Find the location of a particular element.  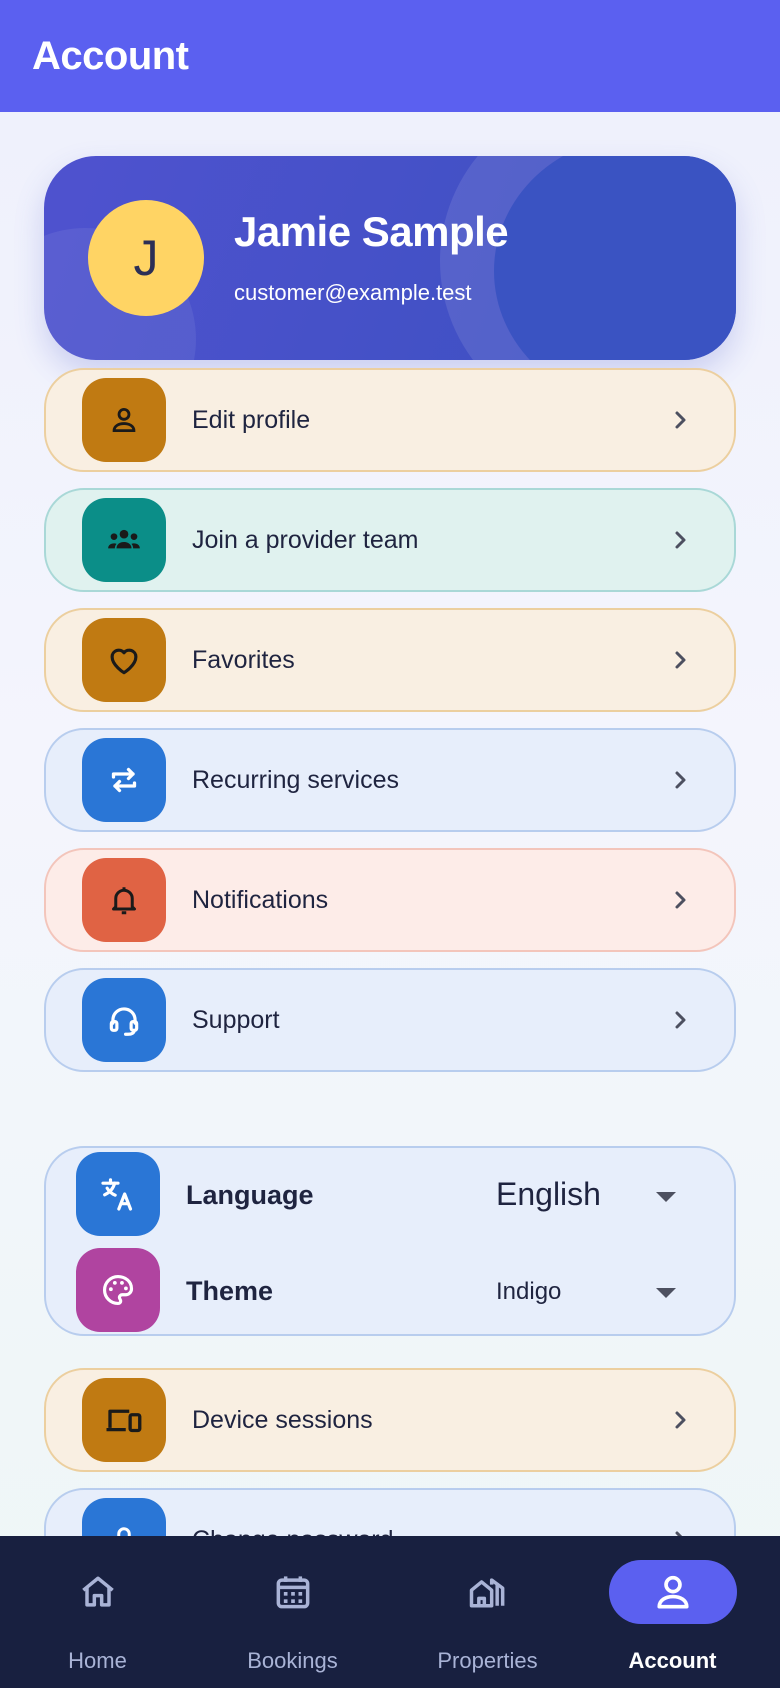

preferences-card: Language English Theme Indigo is located at coordinates (390, 1241).